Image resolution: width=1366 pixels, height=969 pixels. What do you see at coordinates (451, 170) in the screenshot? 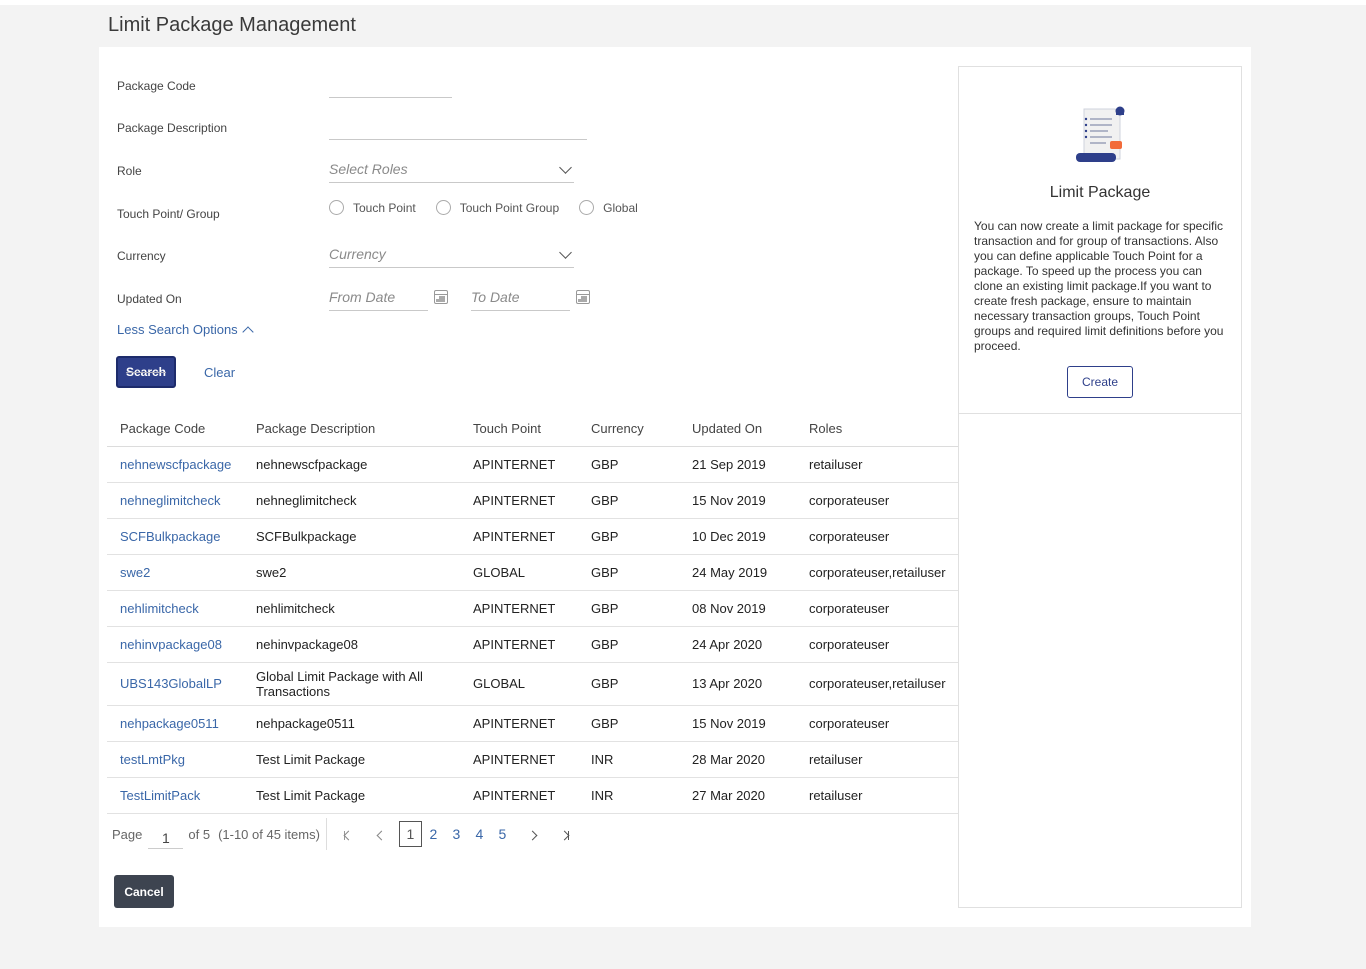
I see `role-select: Select Roles` at bounding box center [451, 170].